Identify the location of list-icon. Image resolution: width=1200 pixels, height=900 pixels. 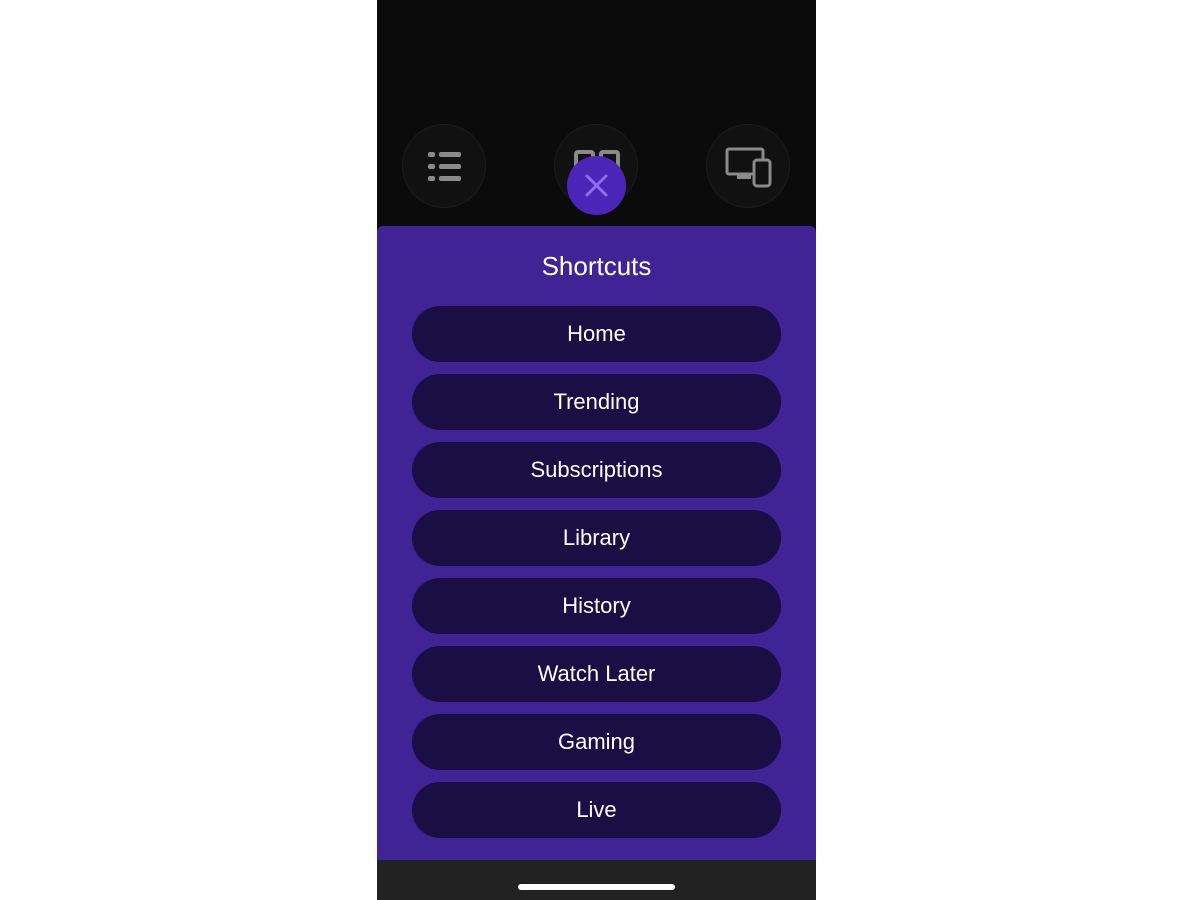
(444, 166).